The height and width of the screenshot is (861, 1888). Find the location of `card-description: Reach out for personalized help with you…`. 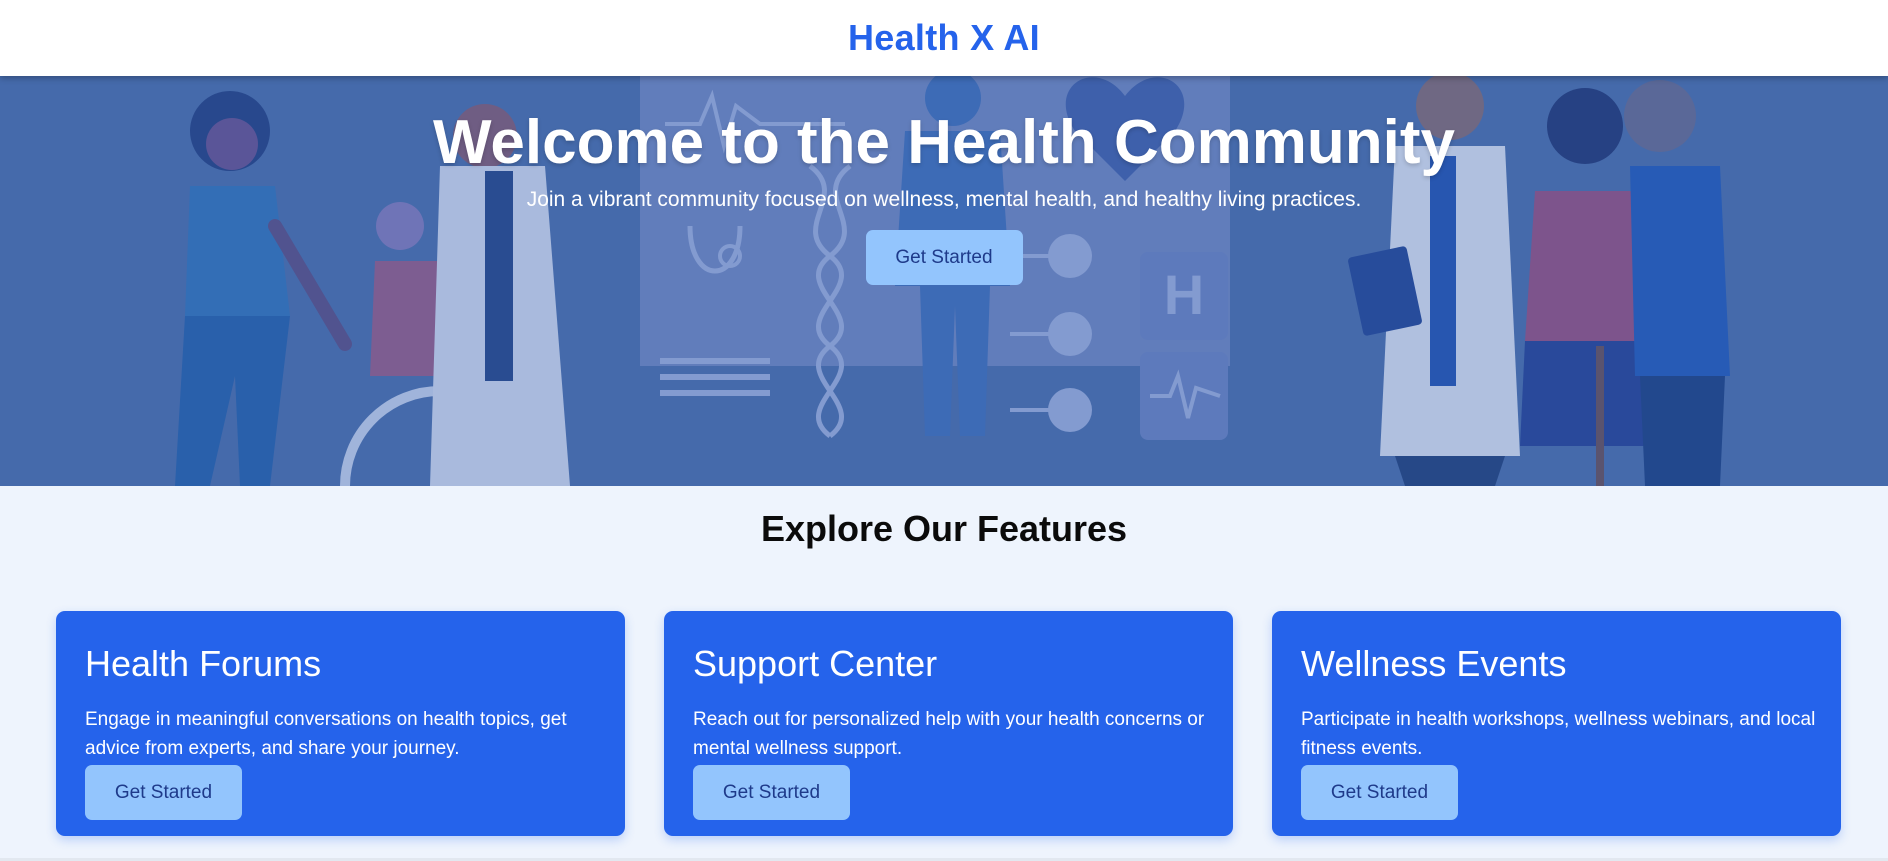

card-description: Reach out for personalized help with you… is located at coordinates (949, 734).